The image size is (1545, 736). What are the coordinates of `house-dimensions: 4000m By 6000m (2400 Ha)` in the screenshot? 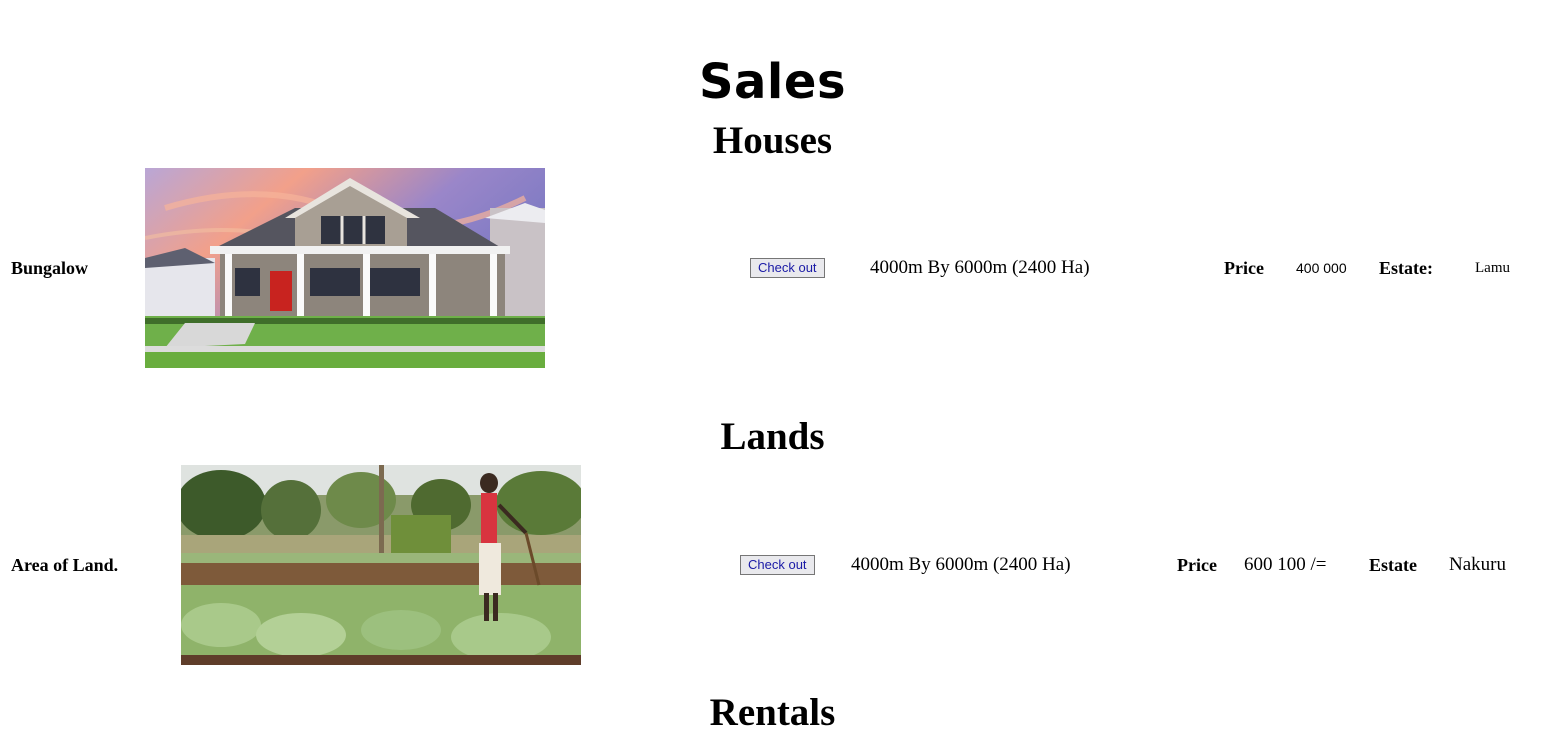 It's located at (980, 267).